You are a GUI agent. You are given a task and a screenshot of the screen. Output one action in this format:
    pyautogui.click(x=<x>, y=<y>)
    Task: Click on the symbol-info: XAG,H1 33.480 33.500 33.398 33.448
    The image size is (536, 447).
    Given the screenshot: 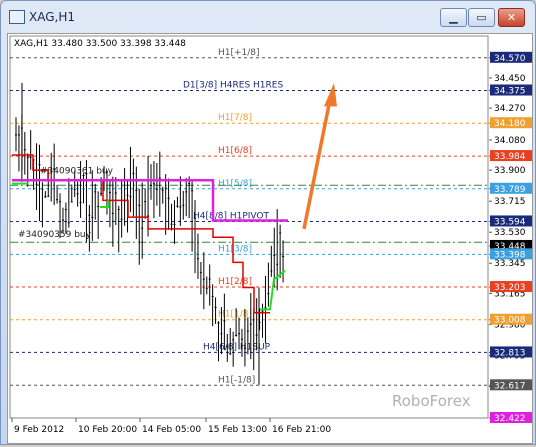 What is the action you would take?
    pyautogui.click(x=100, y=44)
    